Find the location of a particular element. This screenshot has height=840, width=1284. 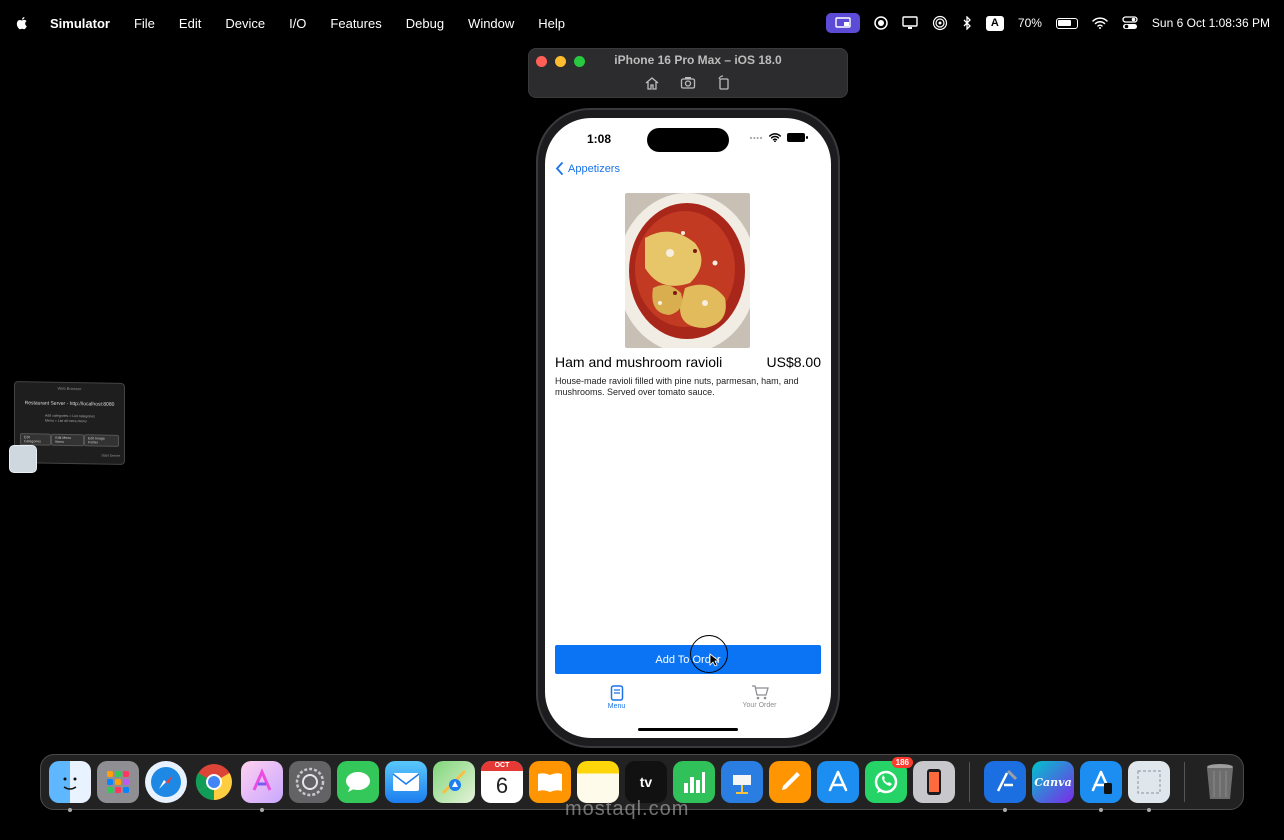

cart-icon is located at coordinates (760, 692).